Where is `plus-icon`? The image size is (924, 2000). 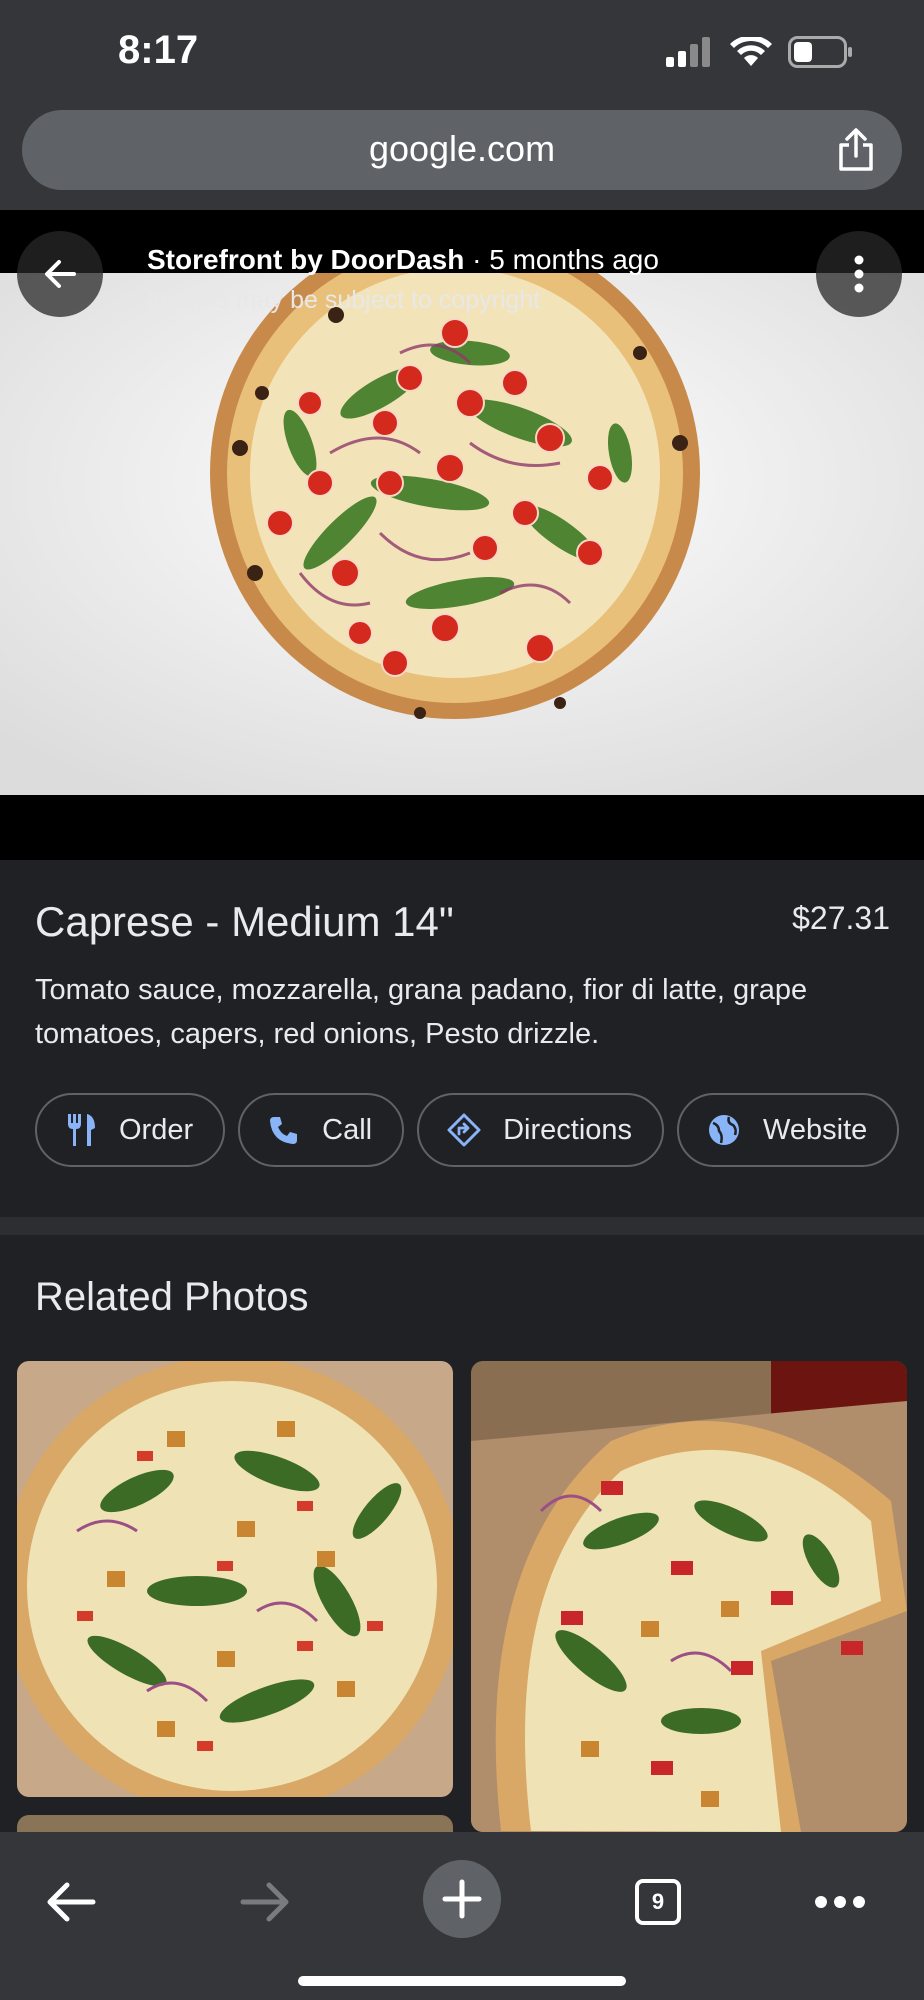 plus-icon is located at coordinates (462, 1899).